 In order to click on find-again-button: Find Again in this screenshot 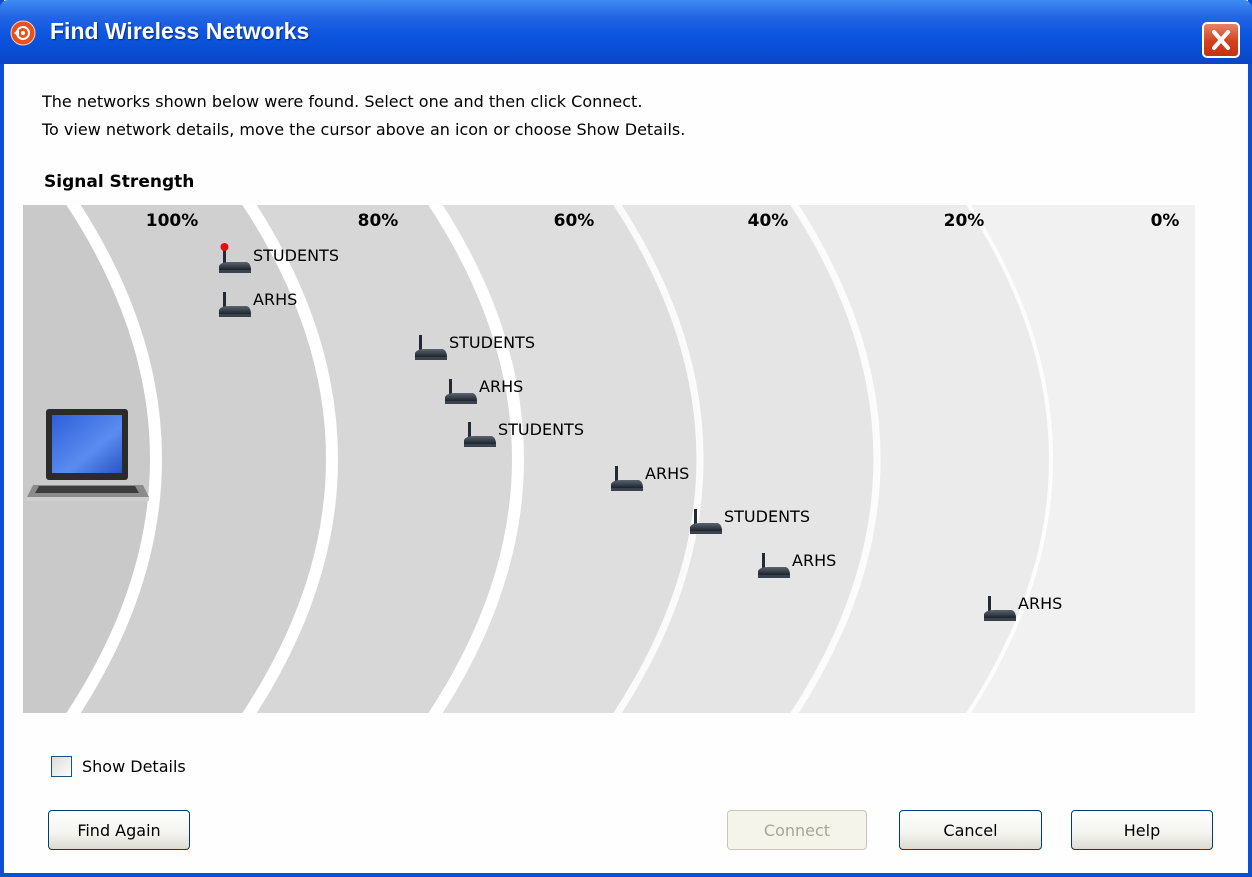, I will do `click(119, 830)`.